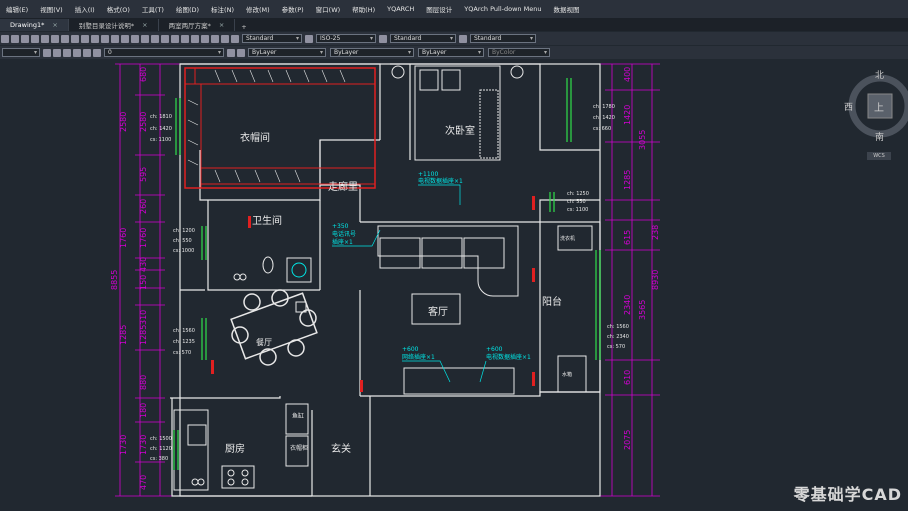 The image size is (908, 511). Describe the element at coordinates (184, 331) in the screenshot. I see `svg-text: ch: 1560` at that location.